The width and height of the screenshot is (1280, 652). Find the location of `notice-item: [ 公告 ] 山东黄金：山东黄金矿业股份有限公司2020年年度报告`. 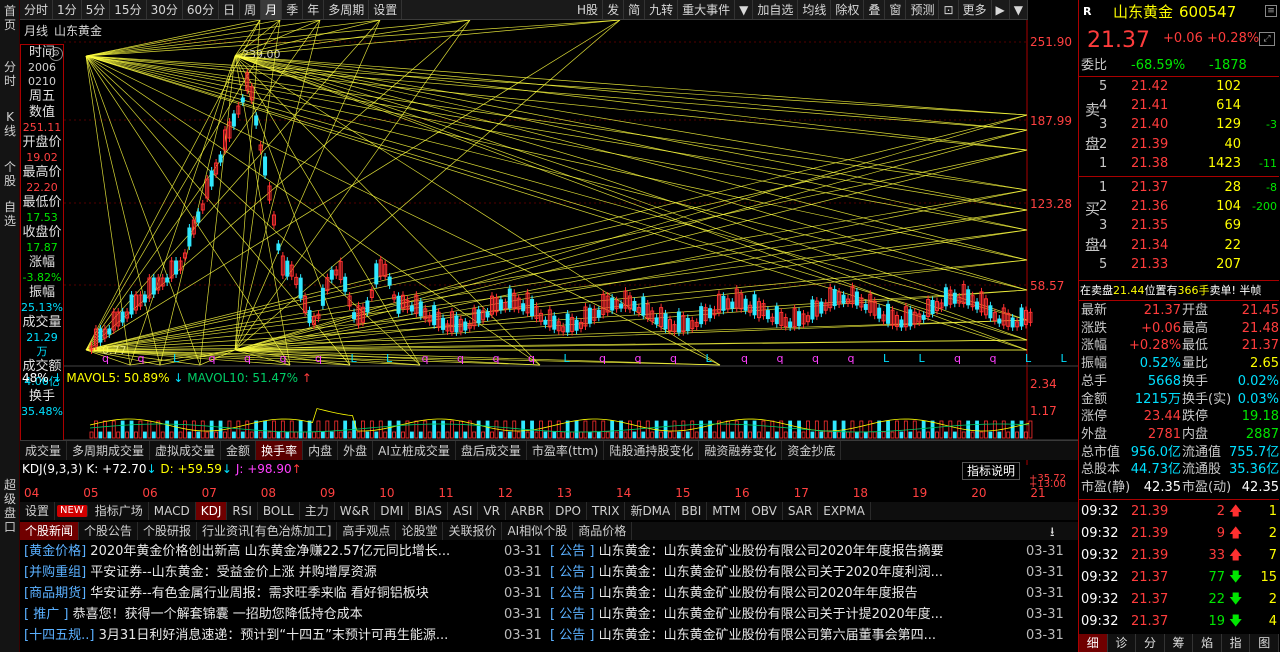

notice-item: [ 公告 ] 山东黄金：山东黄金矿业股份有限公司2020年年度报告 is located at coordinates (785, 593).